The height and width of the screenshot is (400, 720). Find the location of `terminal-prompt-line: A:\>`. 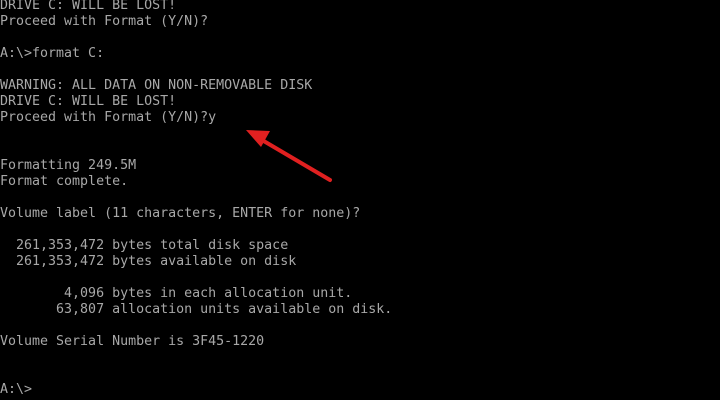

terminal-prompt-line: A:\> is located at coordinates (16, 389).